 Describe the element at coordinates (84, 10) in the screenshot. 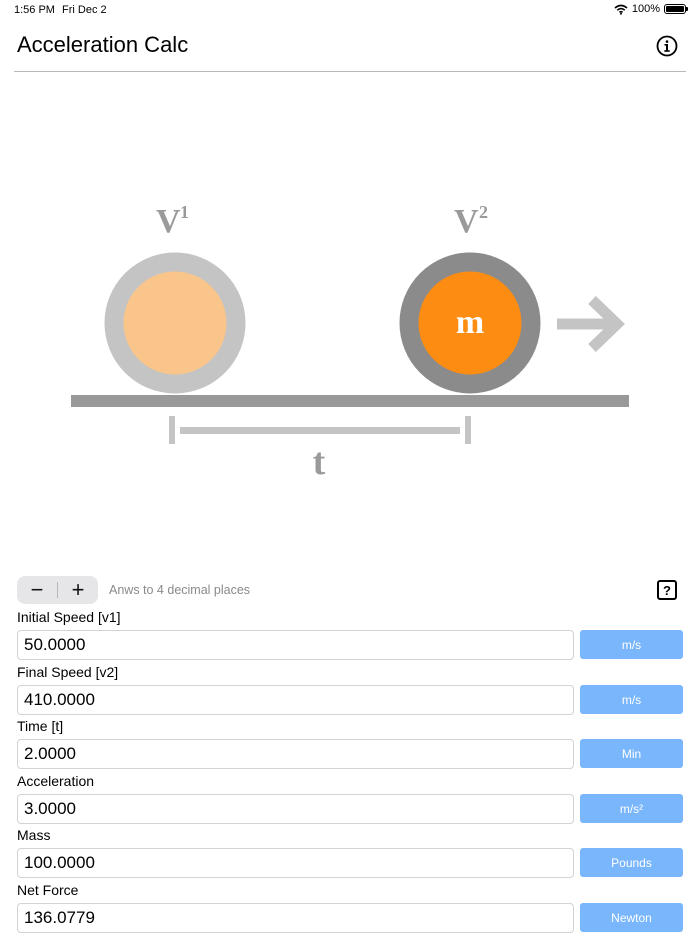

I see `status-date: Fri Dec 2` at that location.